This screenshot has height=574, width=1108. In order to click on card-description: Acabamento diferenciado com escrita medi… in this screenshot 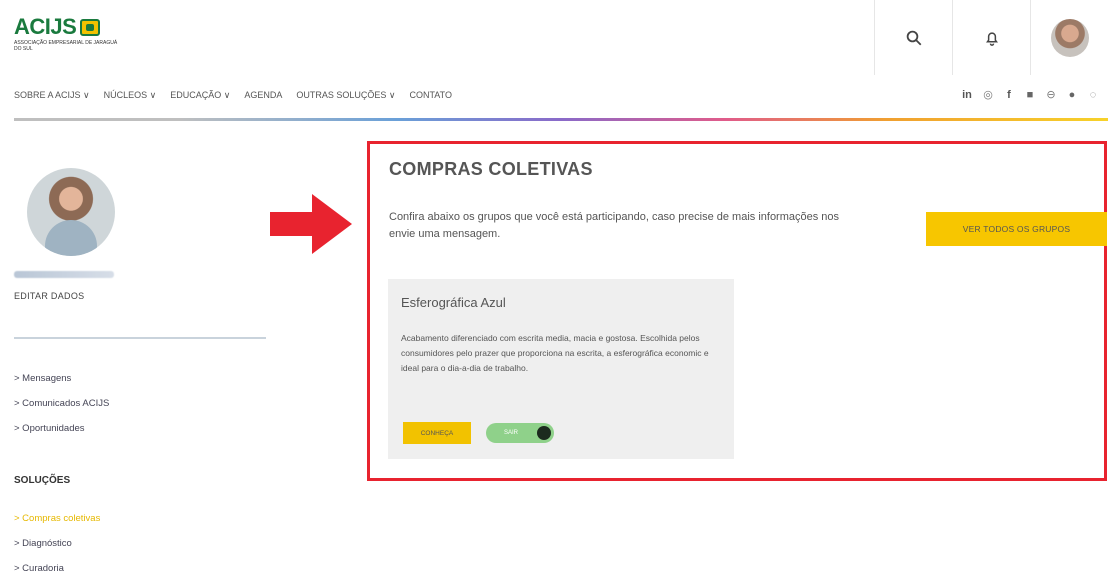, I will do `click(555, 353)`.